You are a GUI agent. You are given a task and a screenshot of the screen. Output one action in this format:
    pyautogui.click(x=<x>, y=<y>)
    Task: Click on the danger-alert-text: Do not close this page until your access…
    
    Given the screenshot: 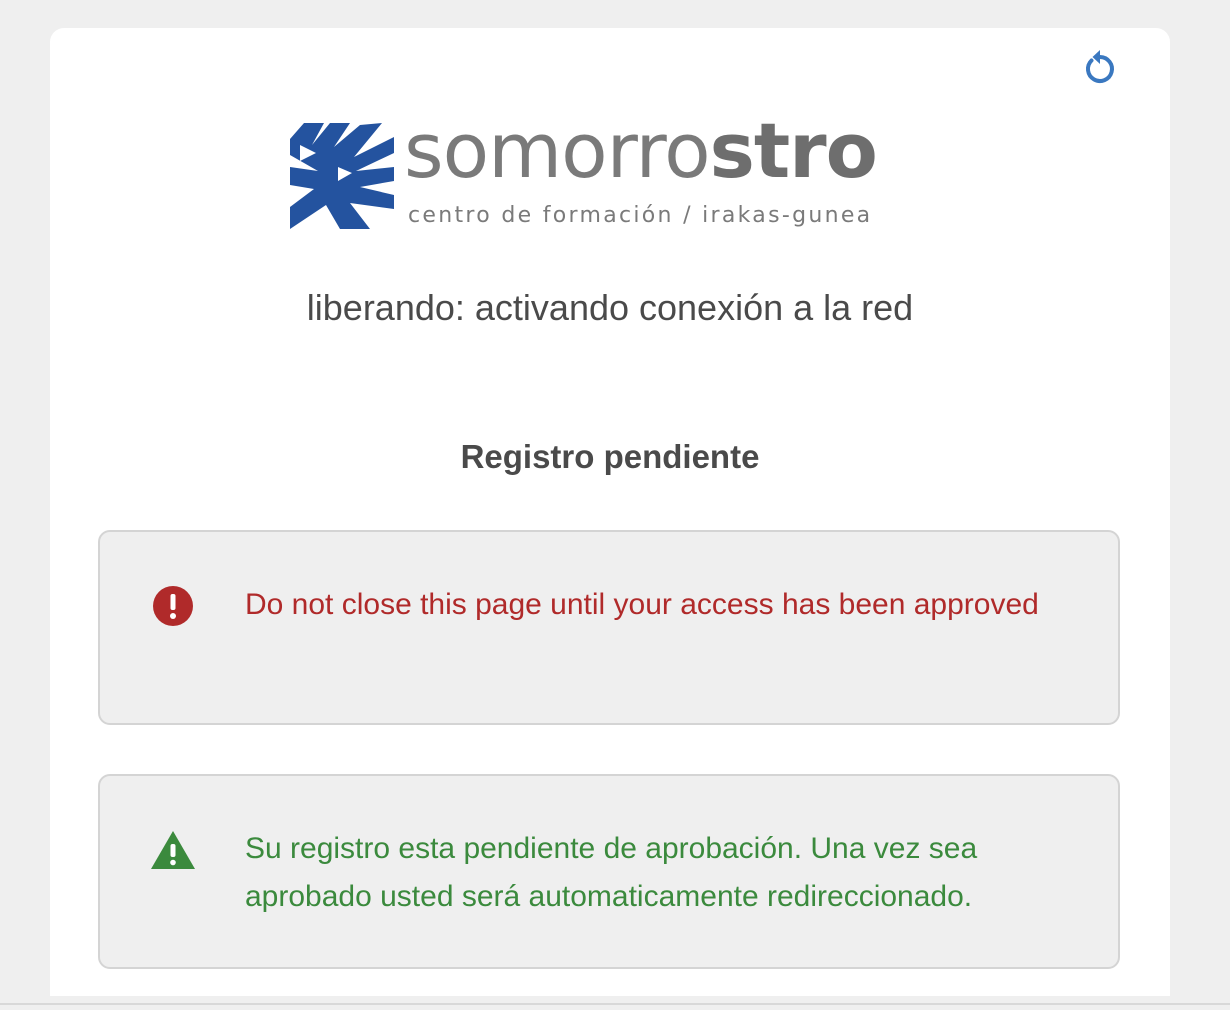 What is the action you would take?
    pyautogui.click(x=642, y=604)
    